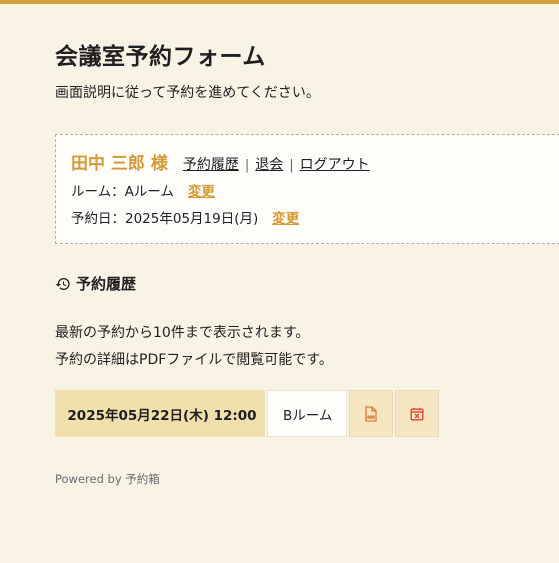  What do you see at coordinates (315, 219) in the screenshot?
I see `date-info-line: 予約日：2025年05月19日(月) 変更` at bounding box center [315, 219].